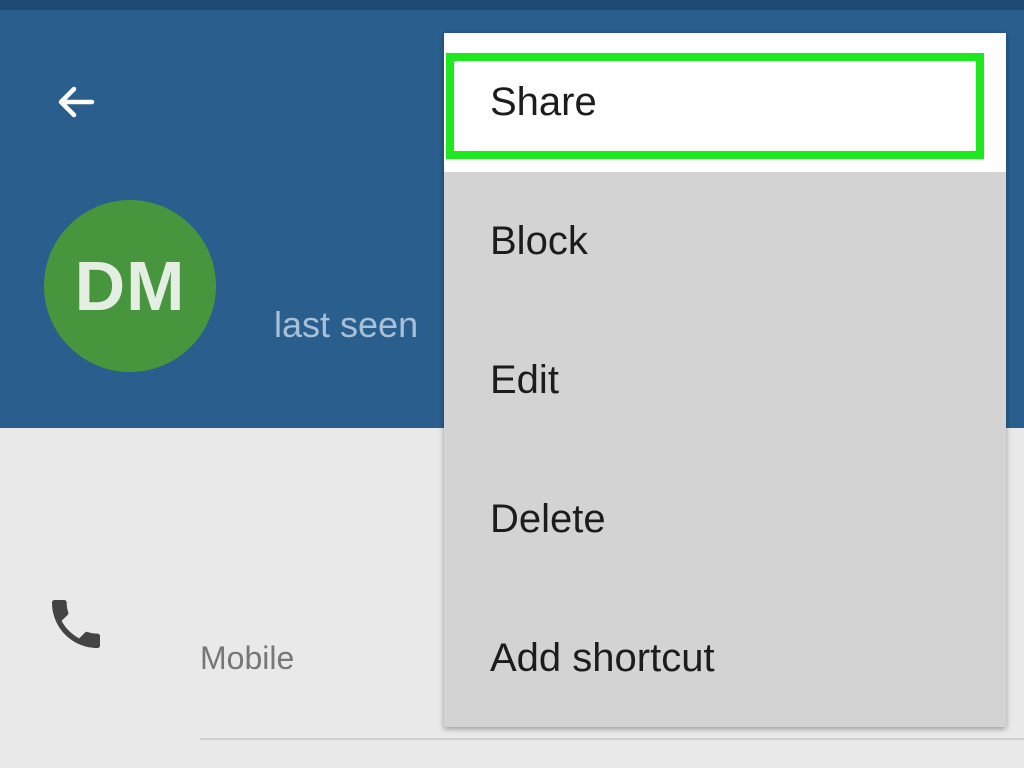 This screenshot has width=1024, height=768. Describe the element at coordinates (612, 739) in the screenshot. I see `divider` at that location.